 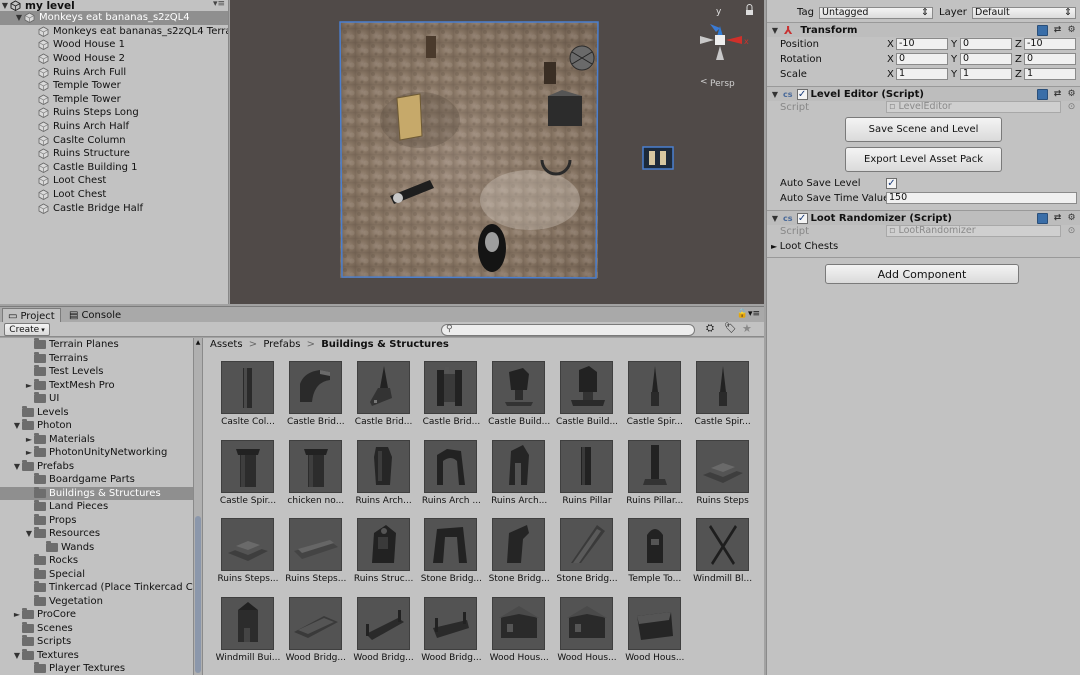 What do you see at coordinates (922, 74) in the screenshot?
I see `scale-x-field: 1` at bounding box center [922, 74].